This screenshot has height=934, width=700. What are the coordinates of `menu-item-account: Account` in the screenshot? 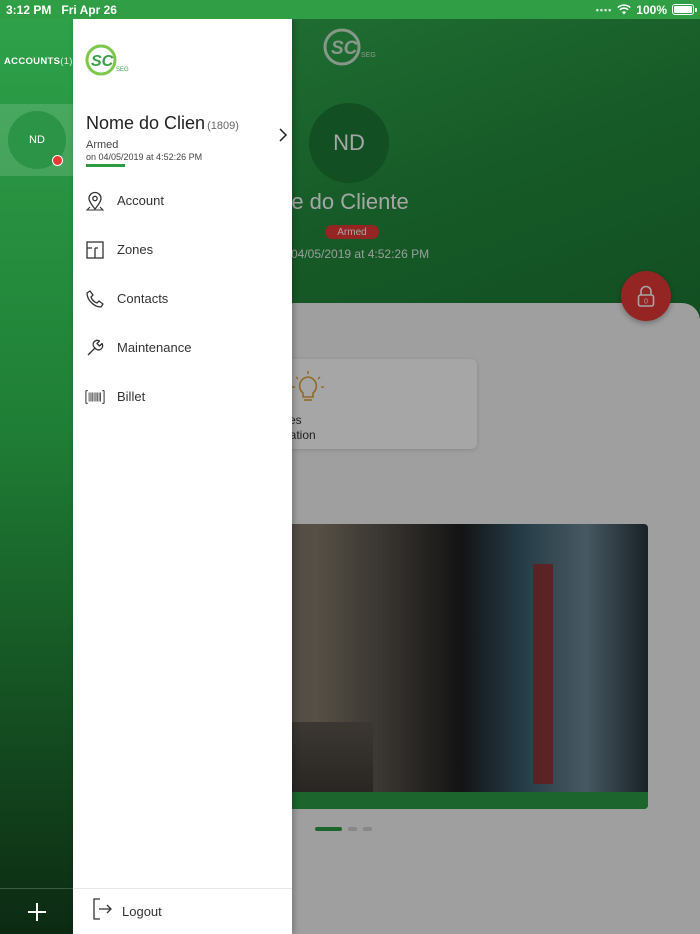 It's located at (182, 200).